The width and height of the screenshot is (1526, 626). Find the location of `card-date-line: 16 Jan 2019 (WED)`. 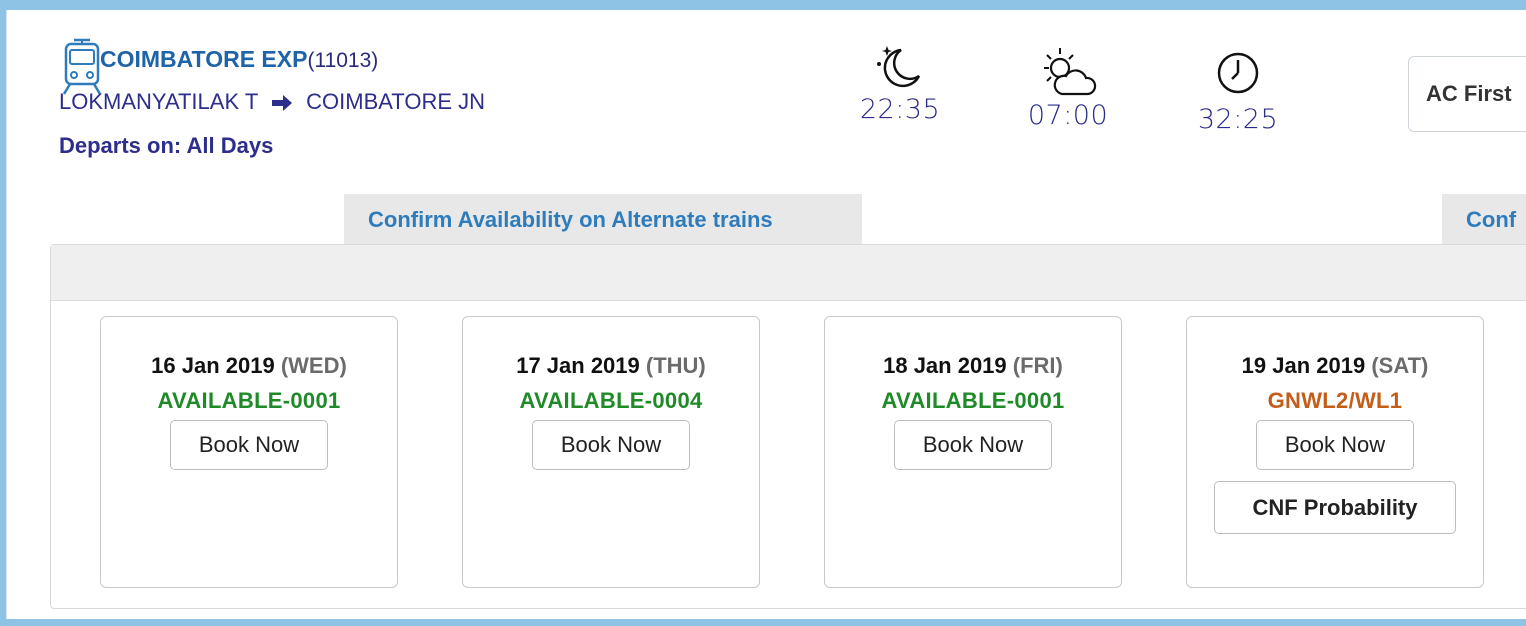

card-date-line: 16 Jan 2019 (WED) is located at coordinates (249, 366).